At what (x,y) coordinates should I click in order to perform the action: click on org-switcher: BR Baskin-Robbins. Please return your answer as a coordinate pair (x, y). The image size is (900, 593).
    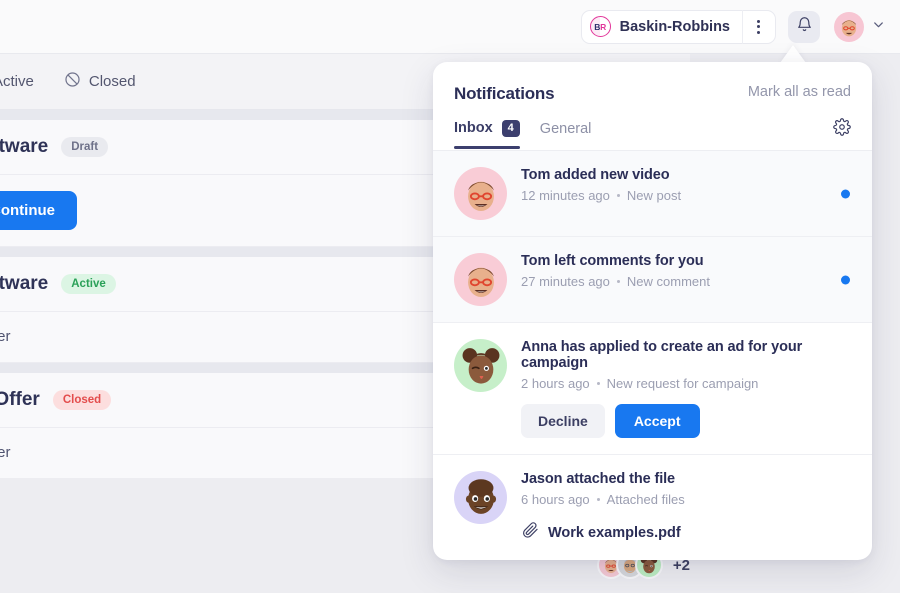
    Looking at the image, I should click on (678, 26).